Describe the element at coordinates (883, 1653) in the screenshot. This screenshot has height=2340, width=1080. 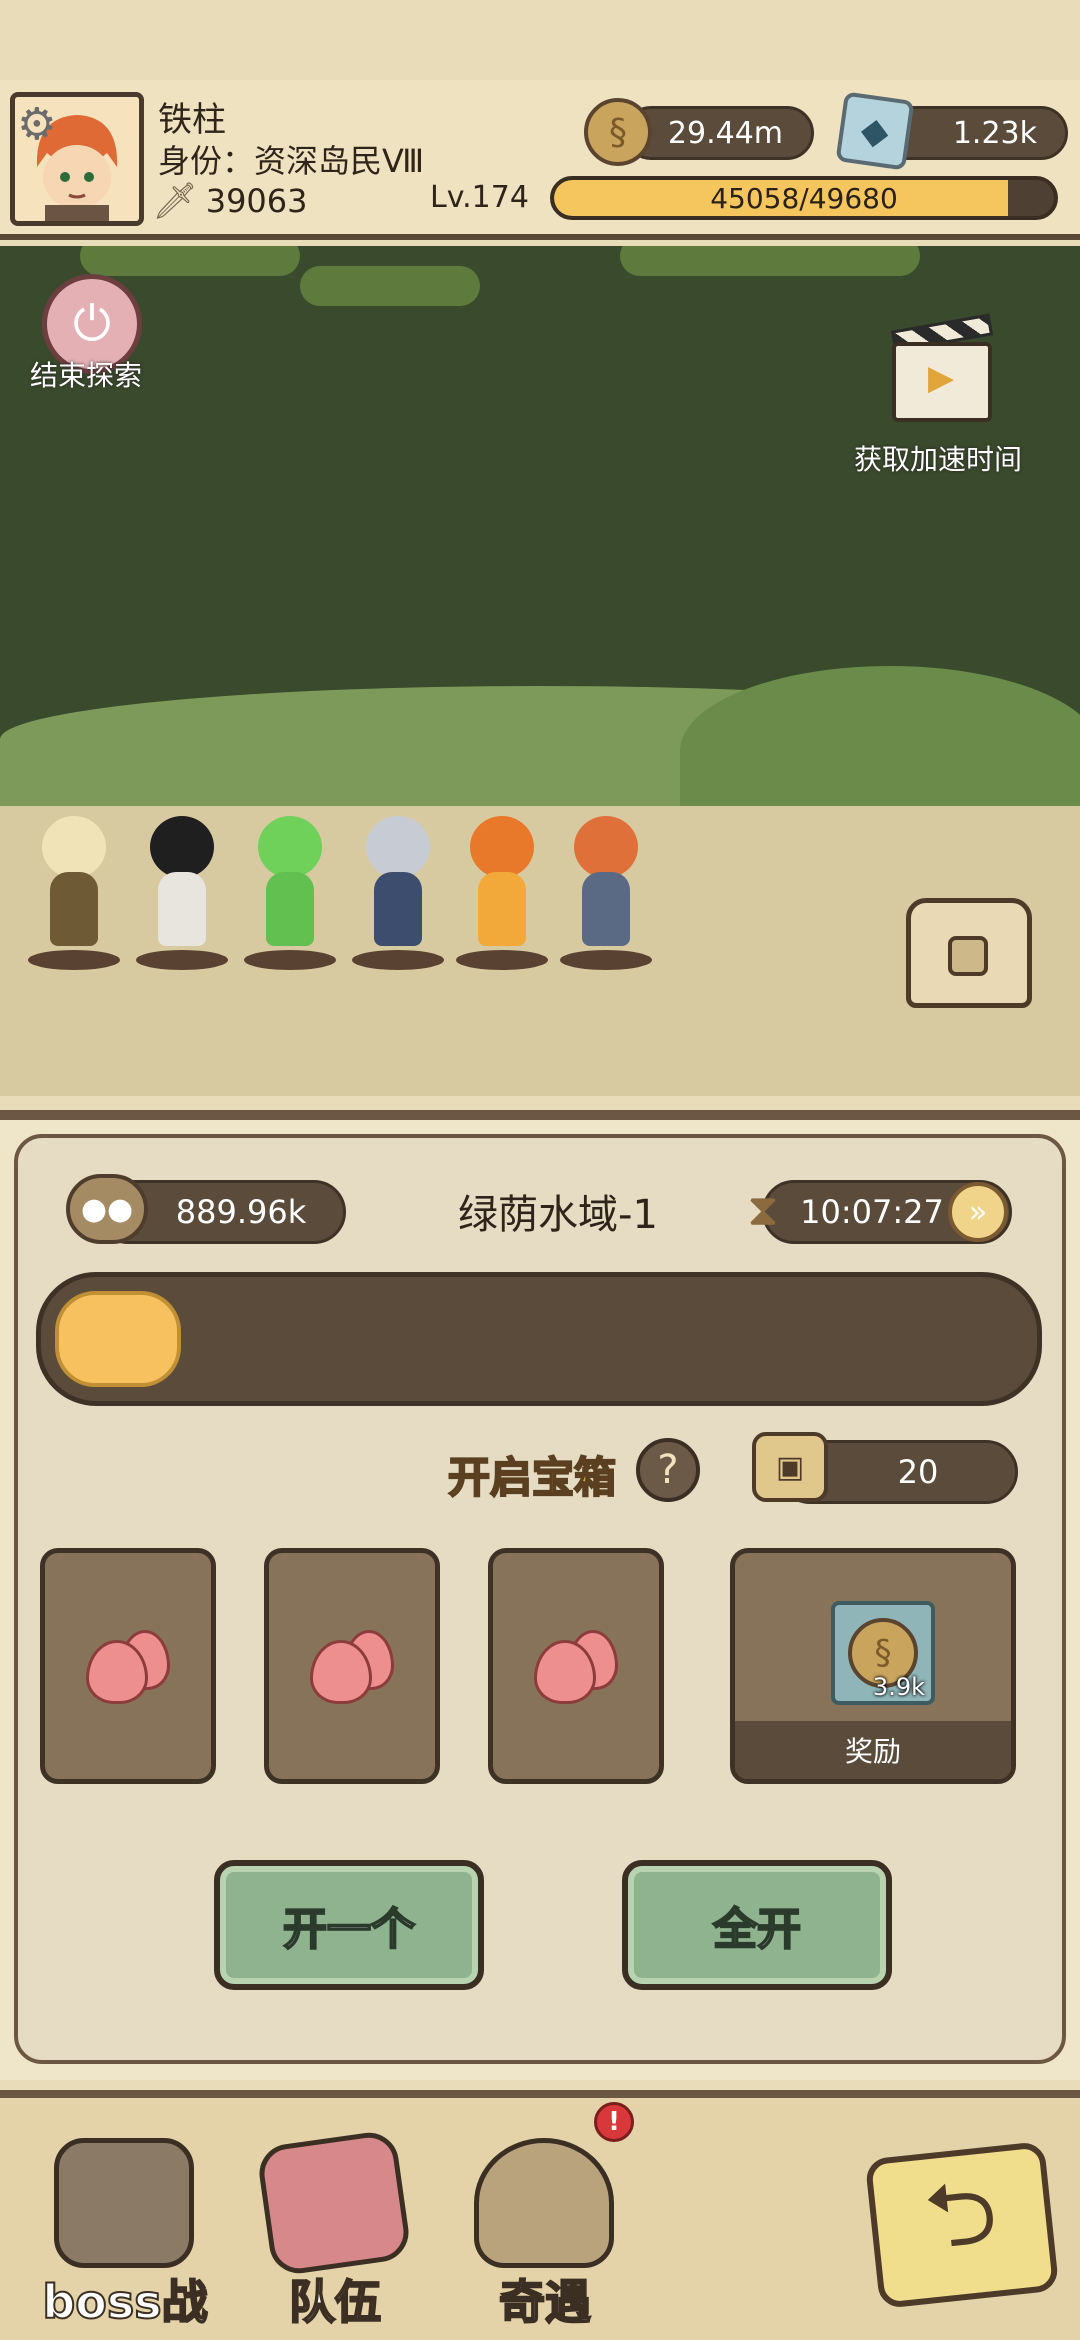
I see `reward-item: § 3.9k` at that location.